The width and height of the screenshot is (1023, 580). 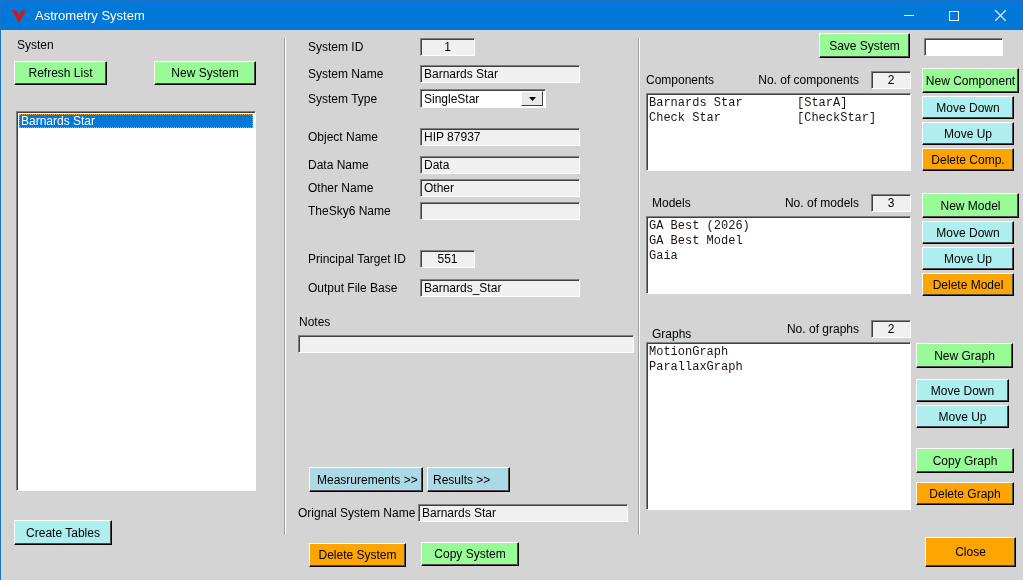 What do you see at coordinates (500, 188) in the screenshot?
I see `text-field: Other` at bounding box center [500, 188].